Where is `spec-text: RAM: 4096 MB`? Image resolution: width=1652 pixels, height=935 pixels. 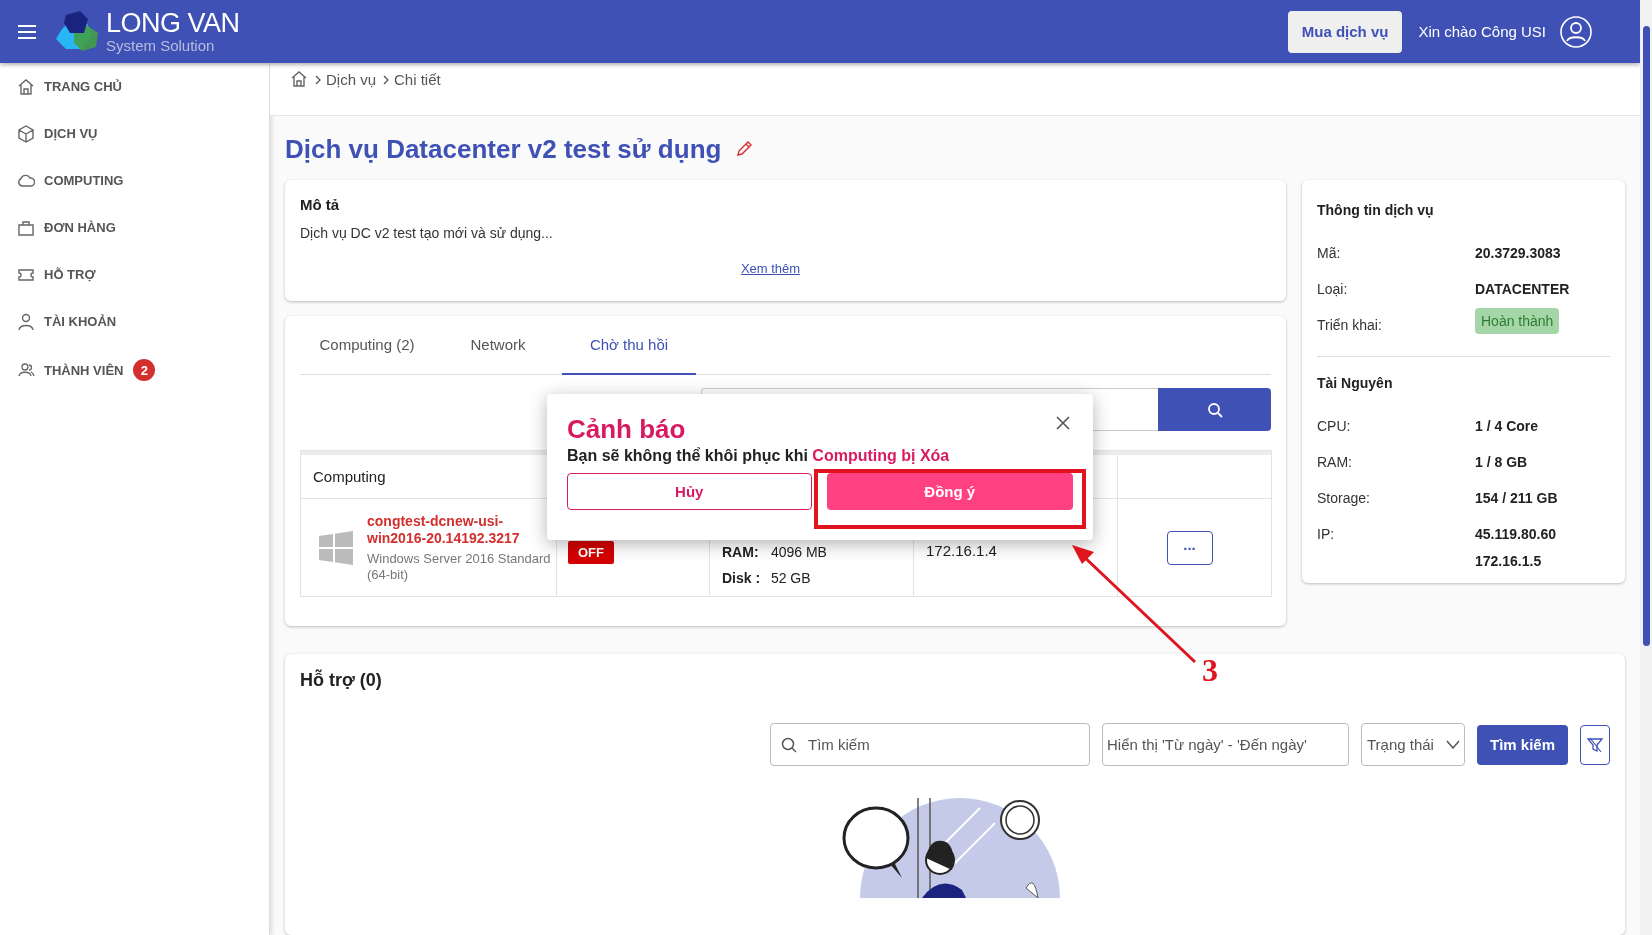
spec-text: RAM: 4096 MB is located at coordinates (775, 552).